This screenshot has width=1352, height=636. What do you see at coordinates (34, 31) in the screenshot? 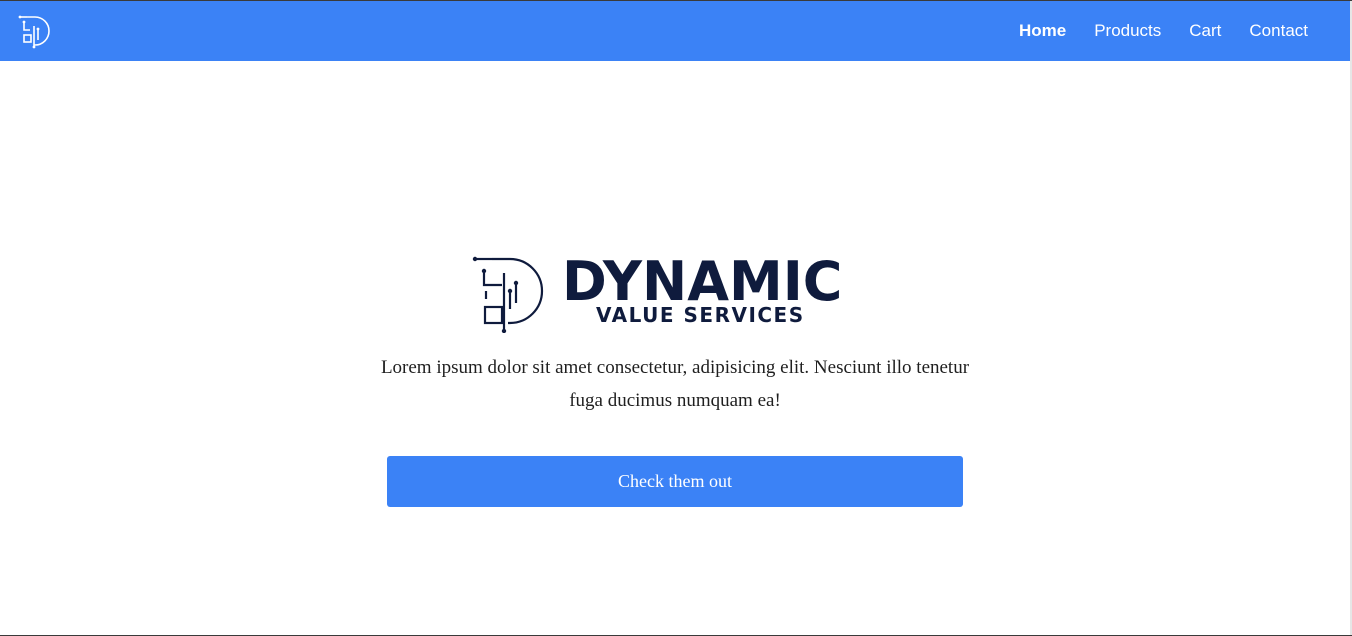
I see `logo-icon` at bounding box center [34, 31].